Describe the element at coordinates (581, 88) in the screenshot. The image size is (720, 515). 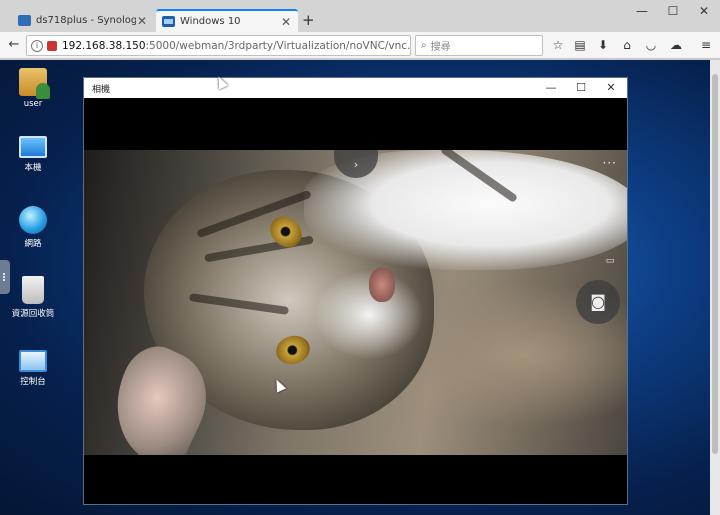
I see `camera-maximize-button: ☐` at that location.